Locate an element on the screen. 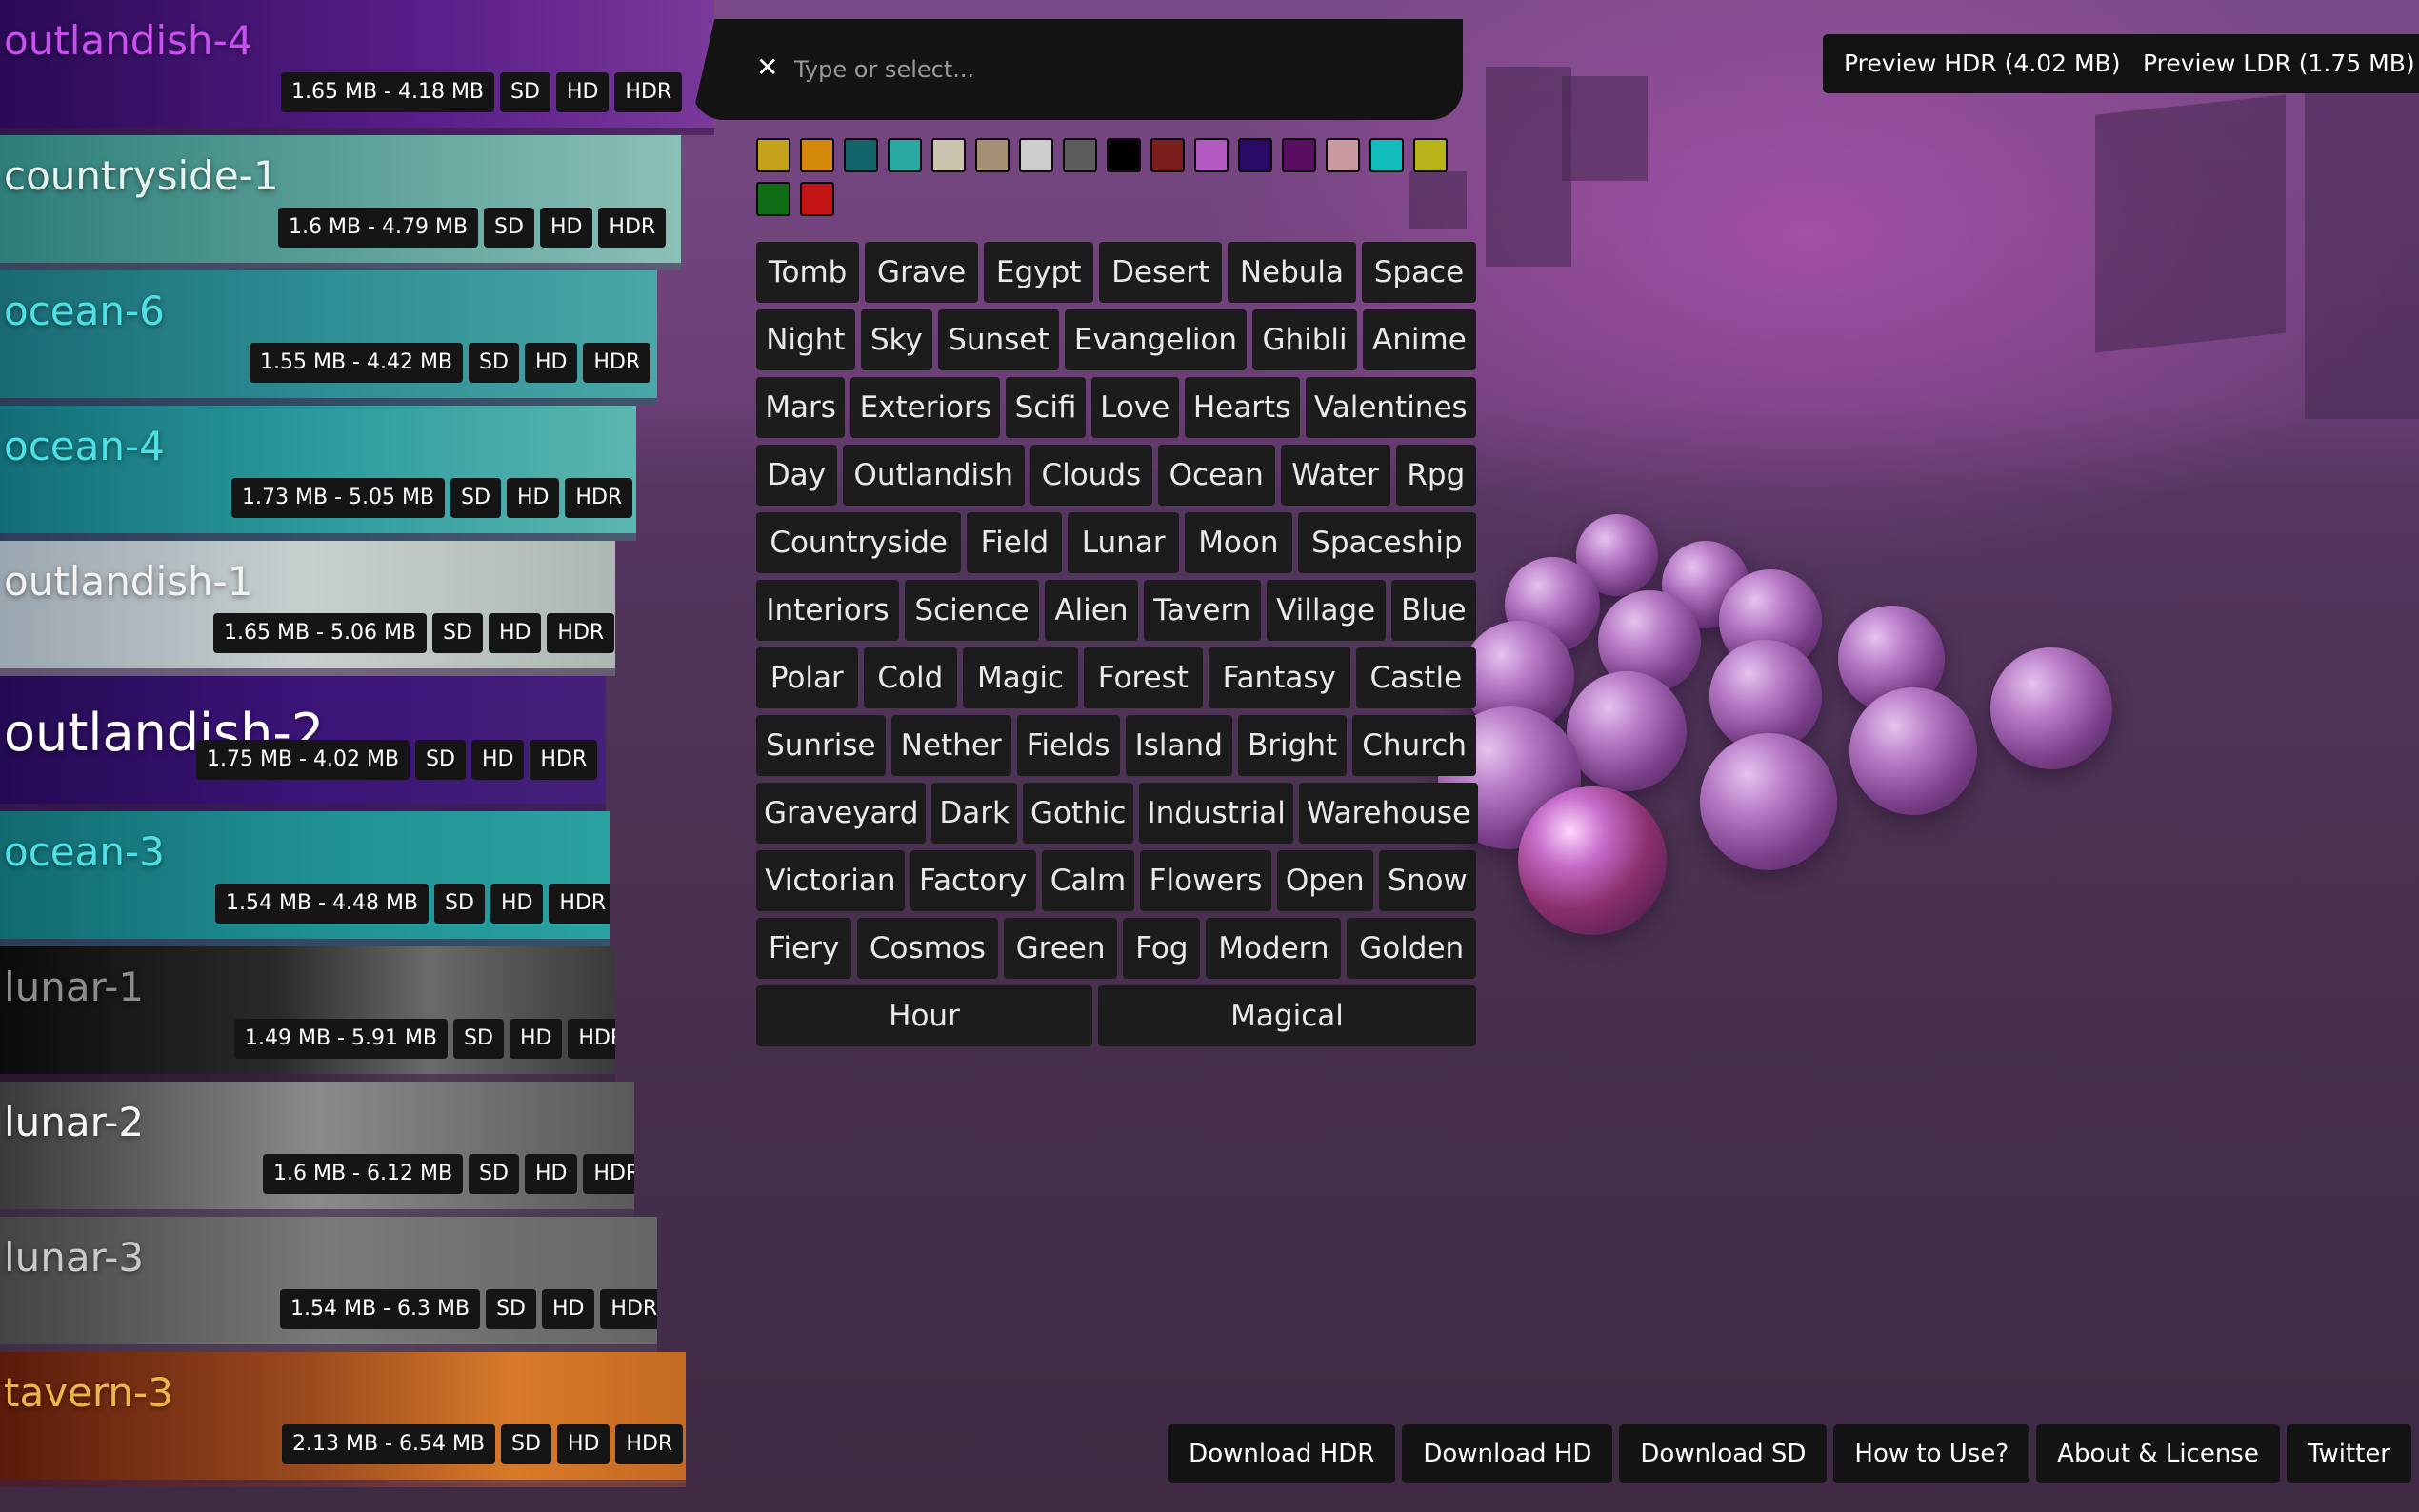 Image resolution: width=2419 pixels, height=1512 pixels. tag-dark: Dark is located at coordinates (974, 813).